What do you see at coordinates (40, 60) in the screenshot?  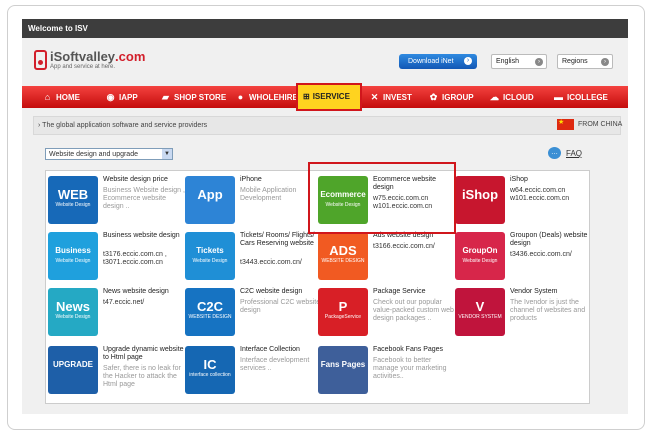 I see `logo-icon` at bounding box center [40, 60].